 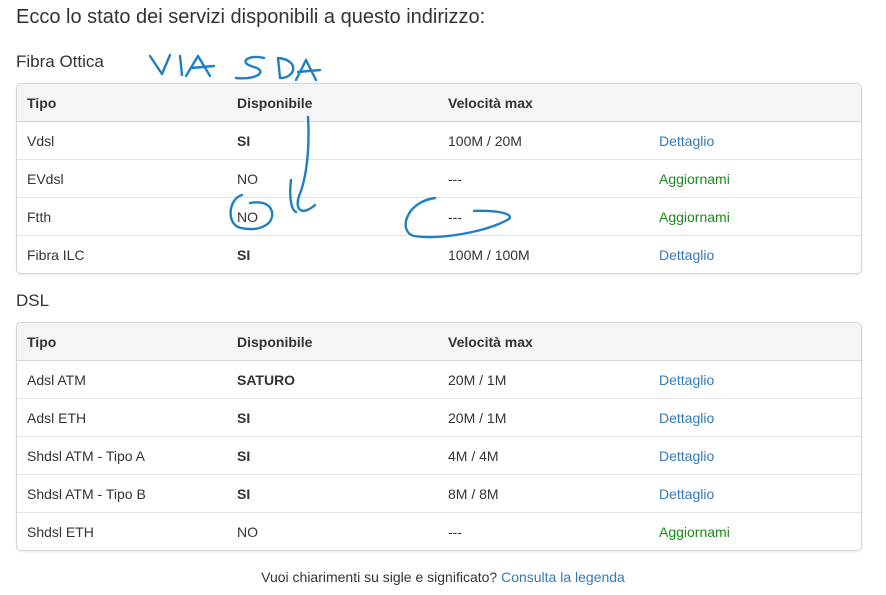 What do you see at coordinates (181, 65) in the screenshot?
I see `handwriting-i` at bounding box center [181, 65].